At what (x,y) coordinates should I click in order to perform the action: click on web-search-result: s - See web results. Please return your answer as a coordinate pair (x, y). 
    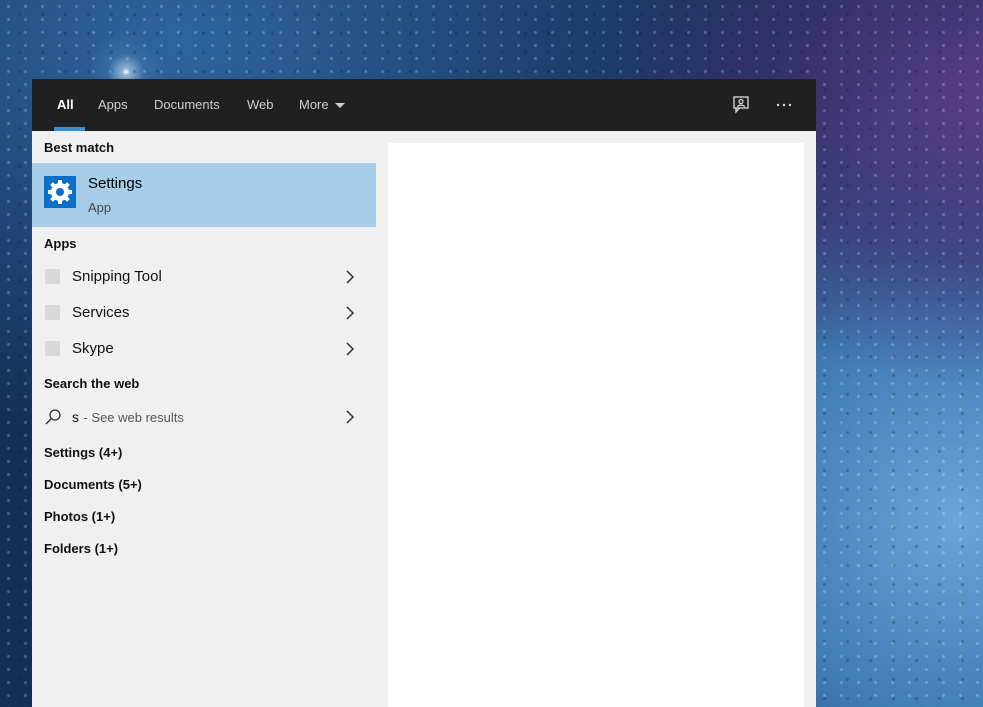
    Looking at the image, I should click on (204, 417).